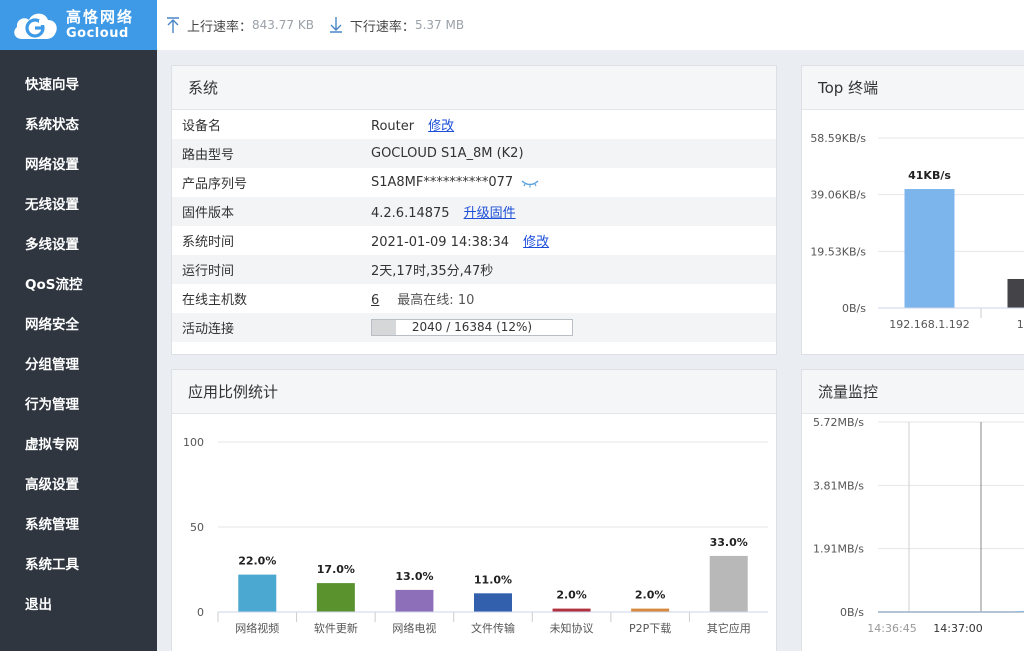  Describe the element at coordinates (97, 33) in the screenshot. I see `brand-name-en: Gocloud` at that location.